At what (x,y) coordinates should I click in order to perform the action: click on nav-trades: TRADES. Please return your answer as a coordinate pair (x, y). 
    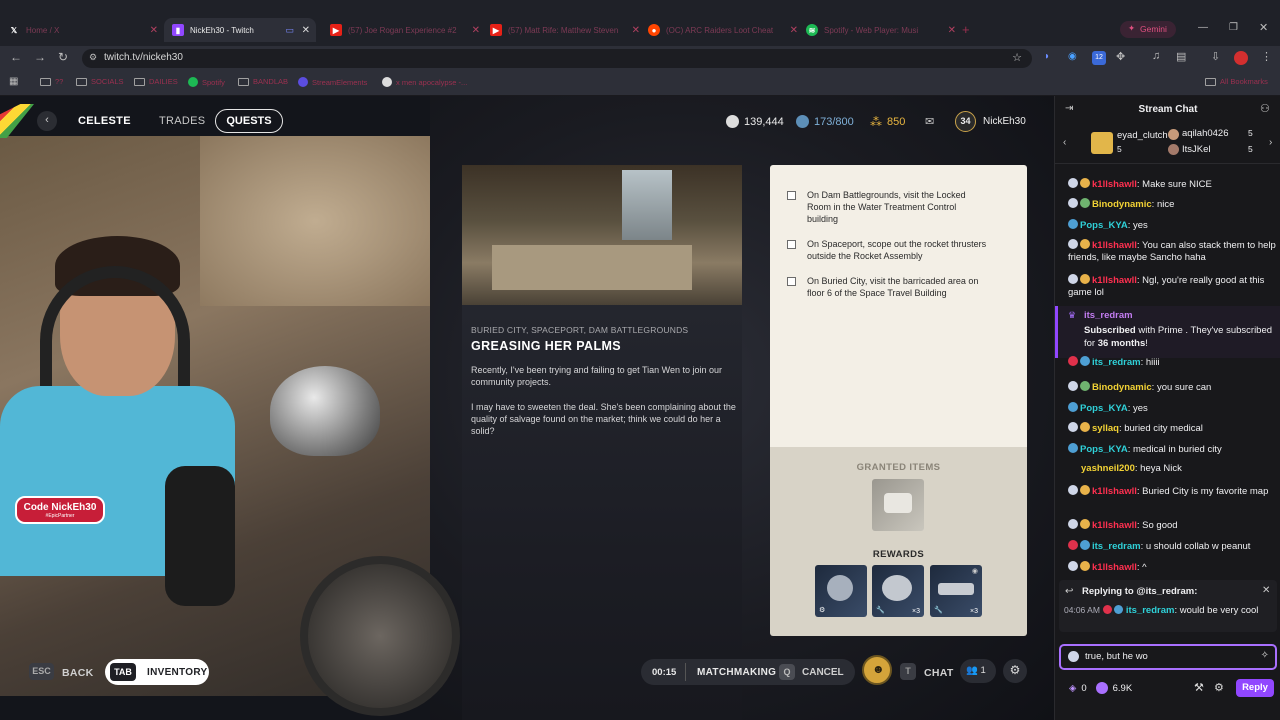
    Looking at the image, I should click on (182, 121).